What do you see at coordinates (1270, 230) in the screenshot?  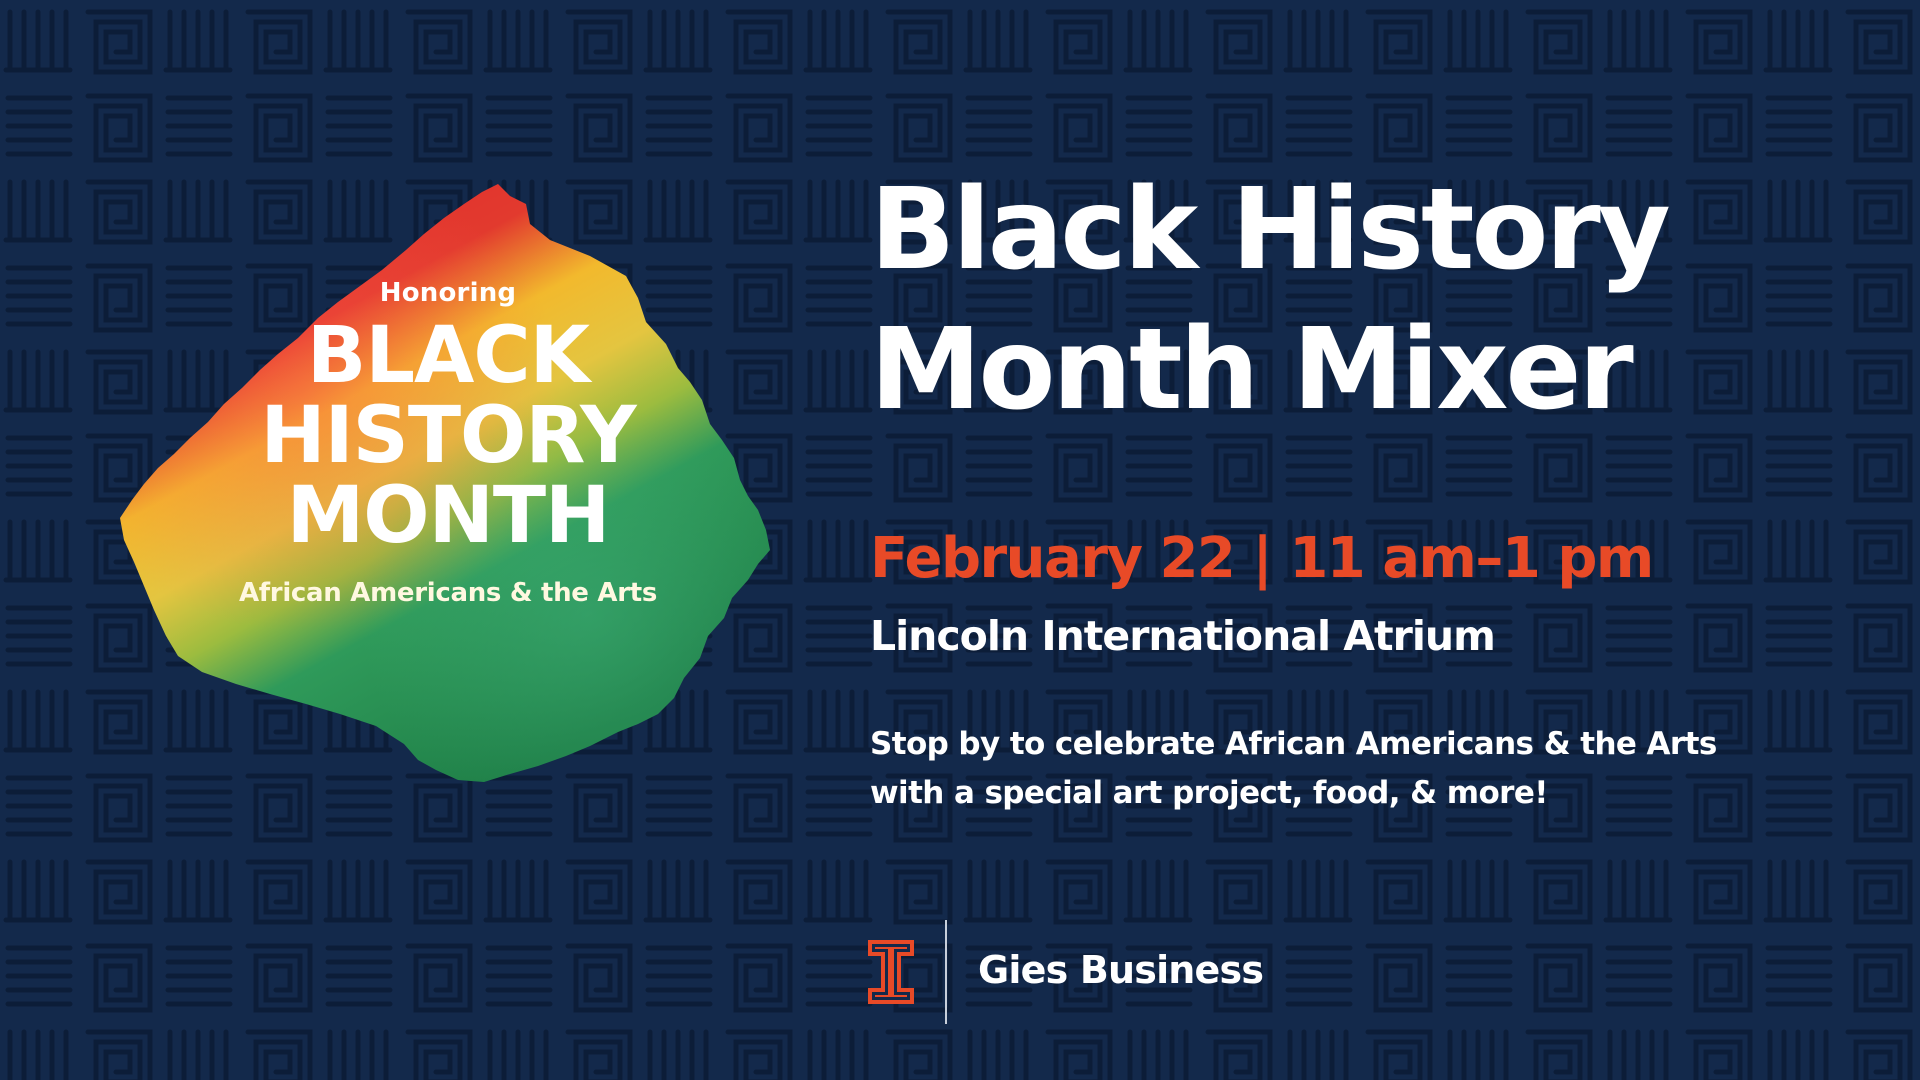 I see `event-title-line: Black History` at bounding box center [1270, 230].